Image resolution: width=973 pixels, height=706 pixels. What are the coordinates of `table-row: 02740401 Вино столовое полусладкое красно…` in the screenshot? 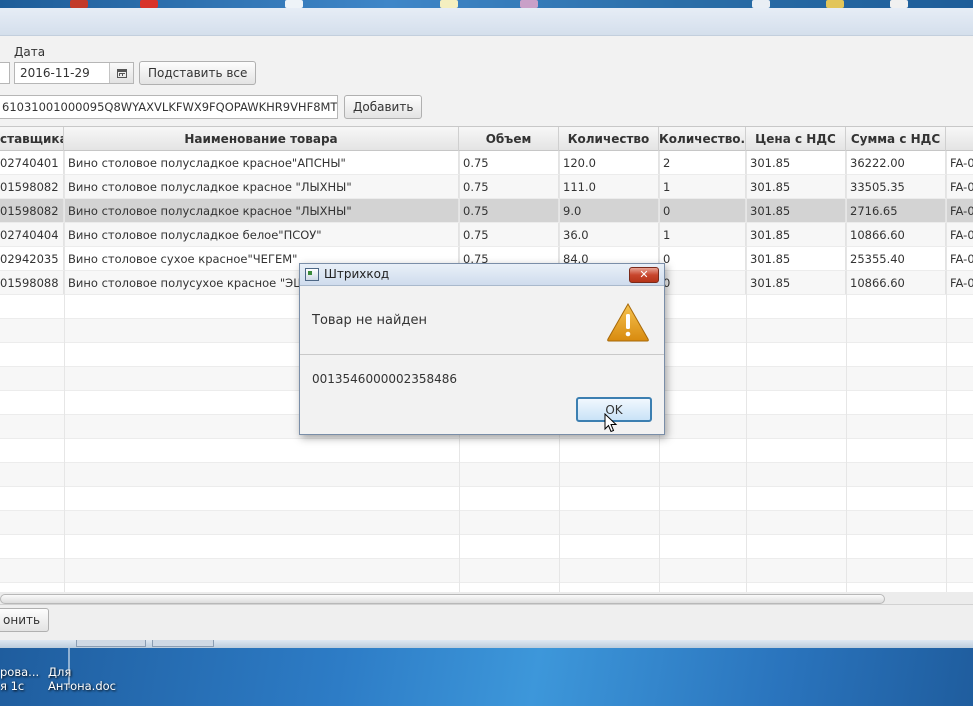 It's located at (486, 163).